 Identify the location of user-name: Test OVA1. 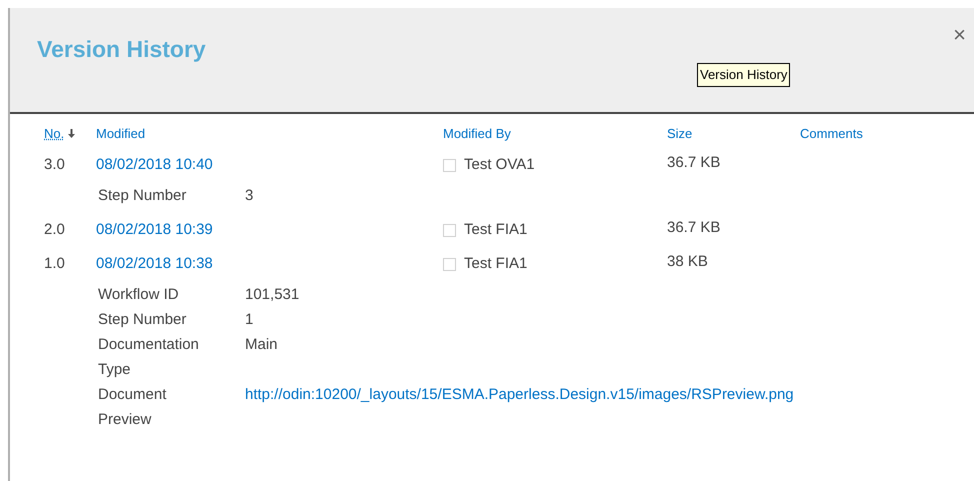
(499, 164).